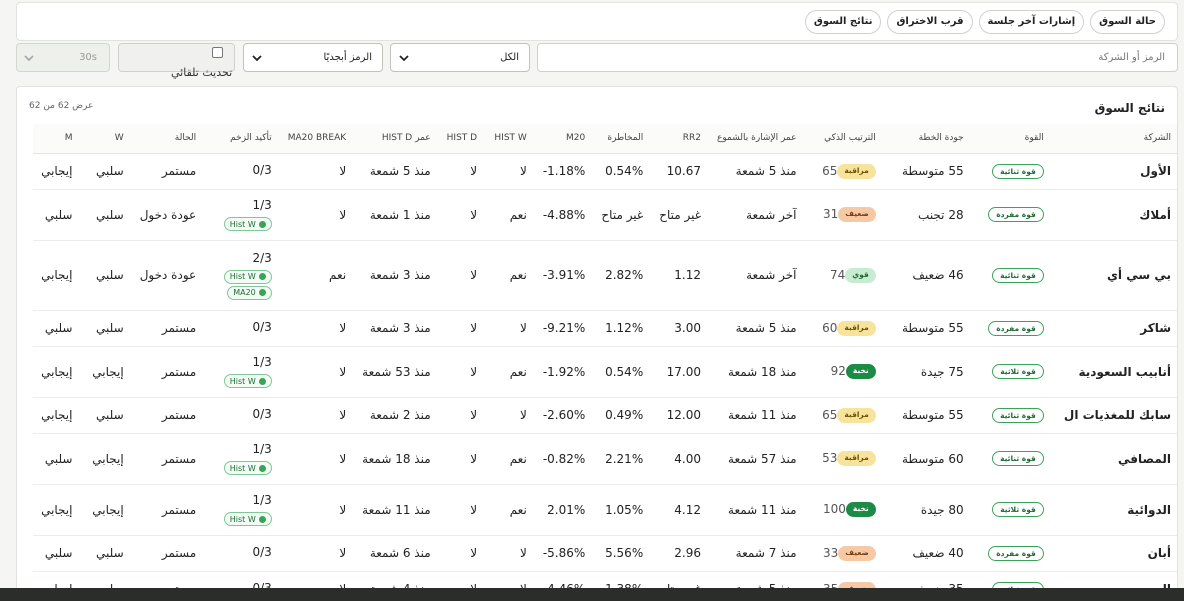  Describe the element at coordinates (57, 139) in the screenshot. I see `column-header: M` at that location.